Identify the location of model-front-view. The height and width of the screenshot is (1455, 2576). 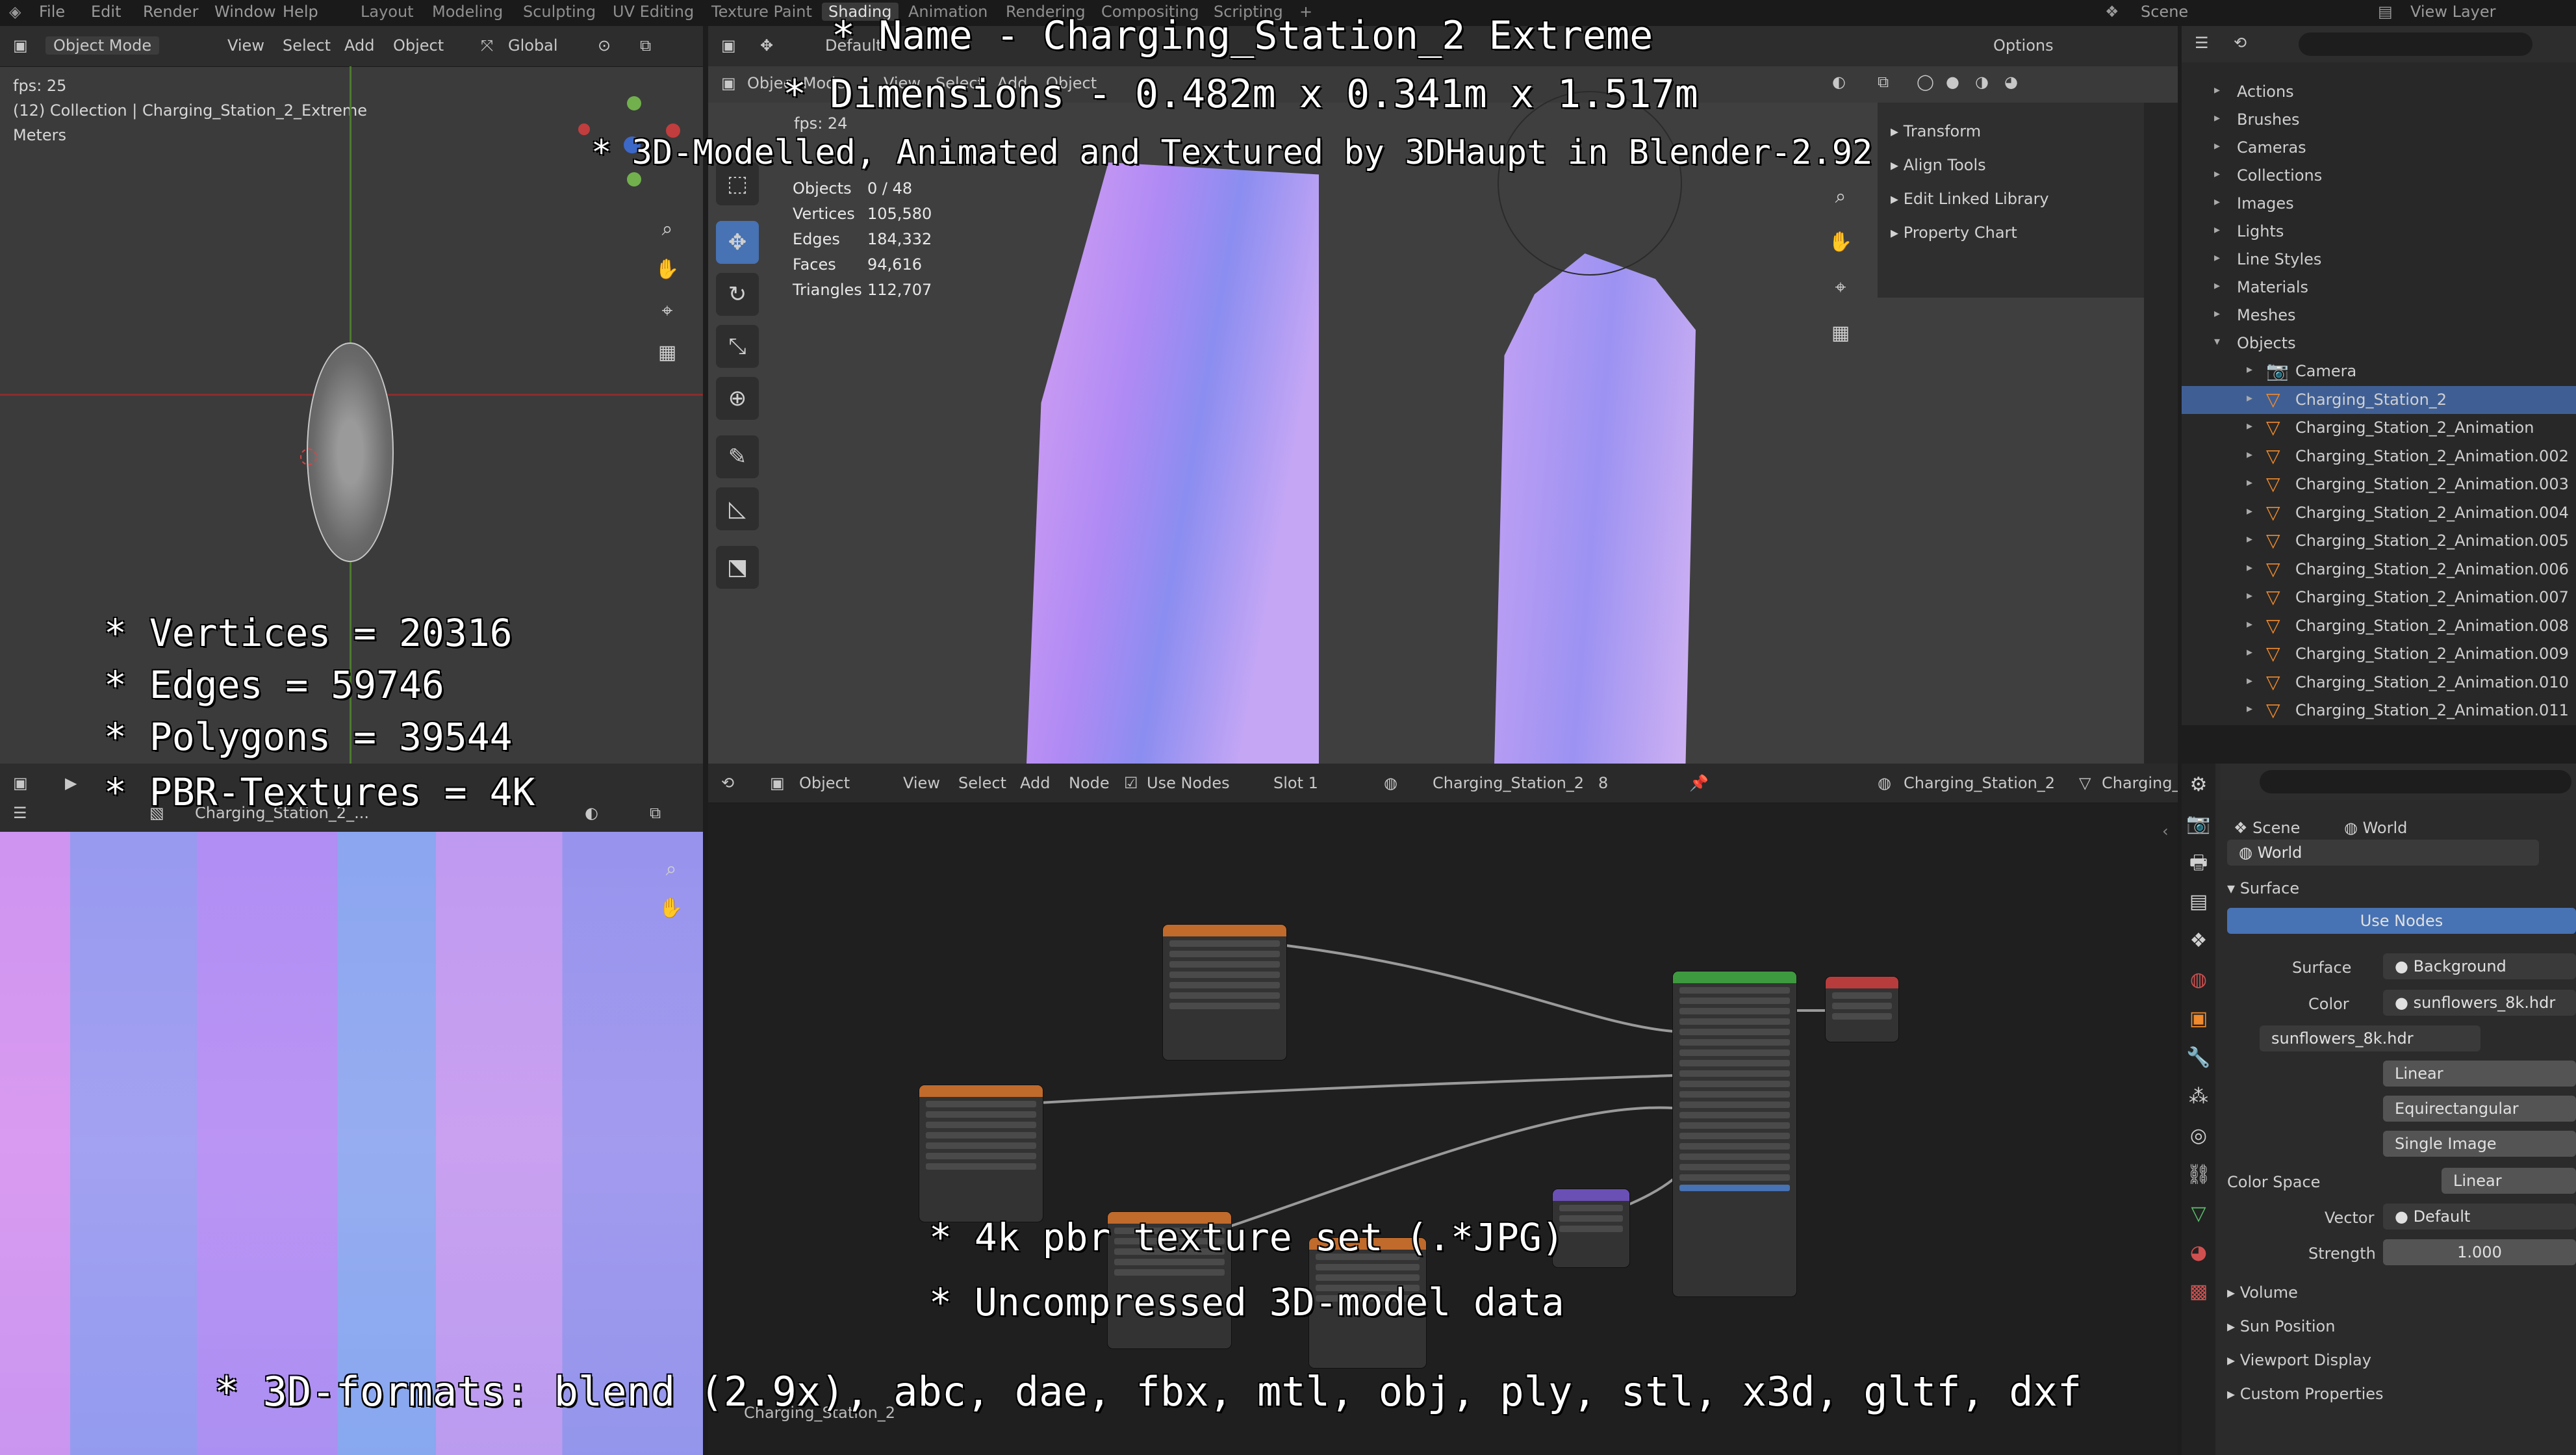
(1173, 463).